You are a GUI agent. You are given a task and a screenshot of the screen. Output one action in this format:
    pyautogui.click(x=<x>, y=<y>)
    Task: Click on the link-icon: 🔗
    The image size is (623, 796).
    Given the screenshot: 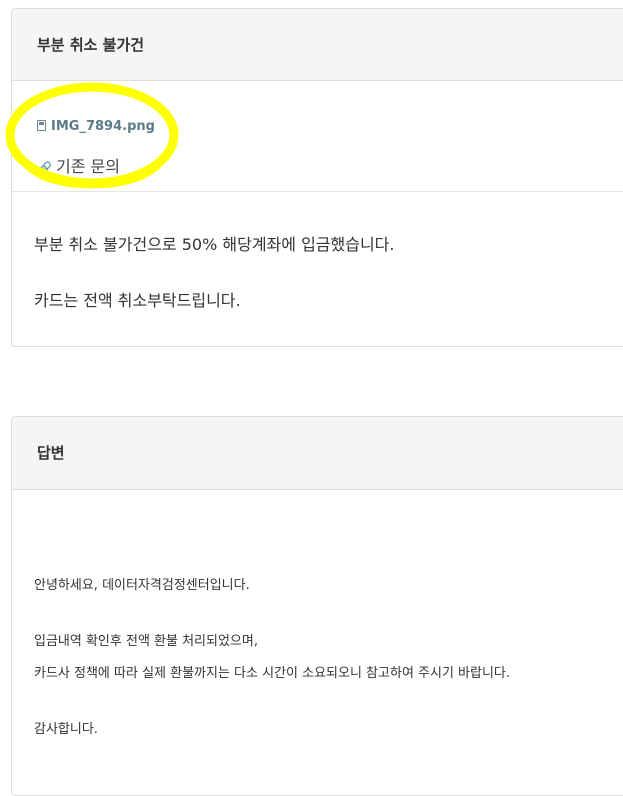 What is the action you would take?
    pyautogui.click(x=44, y=168)
    